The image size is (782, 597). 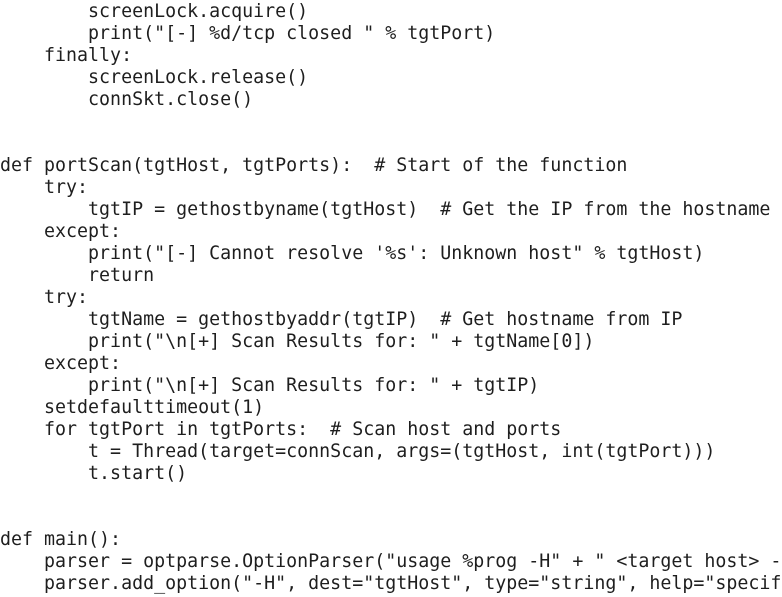 What do you see at coordinates (61, 539) in the screenshot?
I see `code-line: def main():` at bounding box center [61, 539].